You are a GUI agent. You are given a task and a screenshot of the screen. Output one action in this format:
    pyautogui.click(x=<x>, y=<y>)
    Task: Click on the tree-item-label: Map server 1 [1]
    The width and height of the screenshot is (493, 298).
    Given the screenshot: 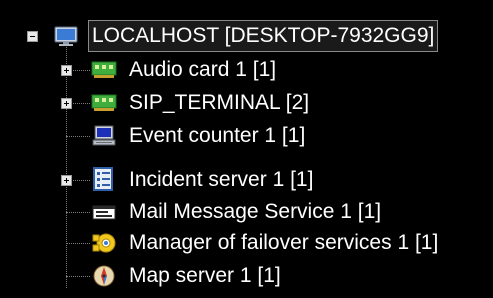 What is the action you would take?
    pyautogui.click(x=205, y=275)
    